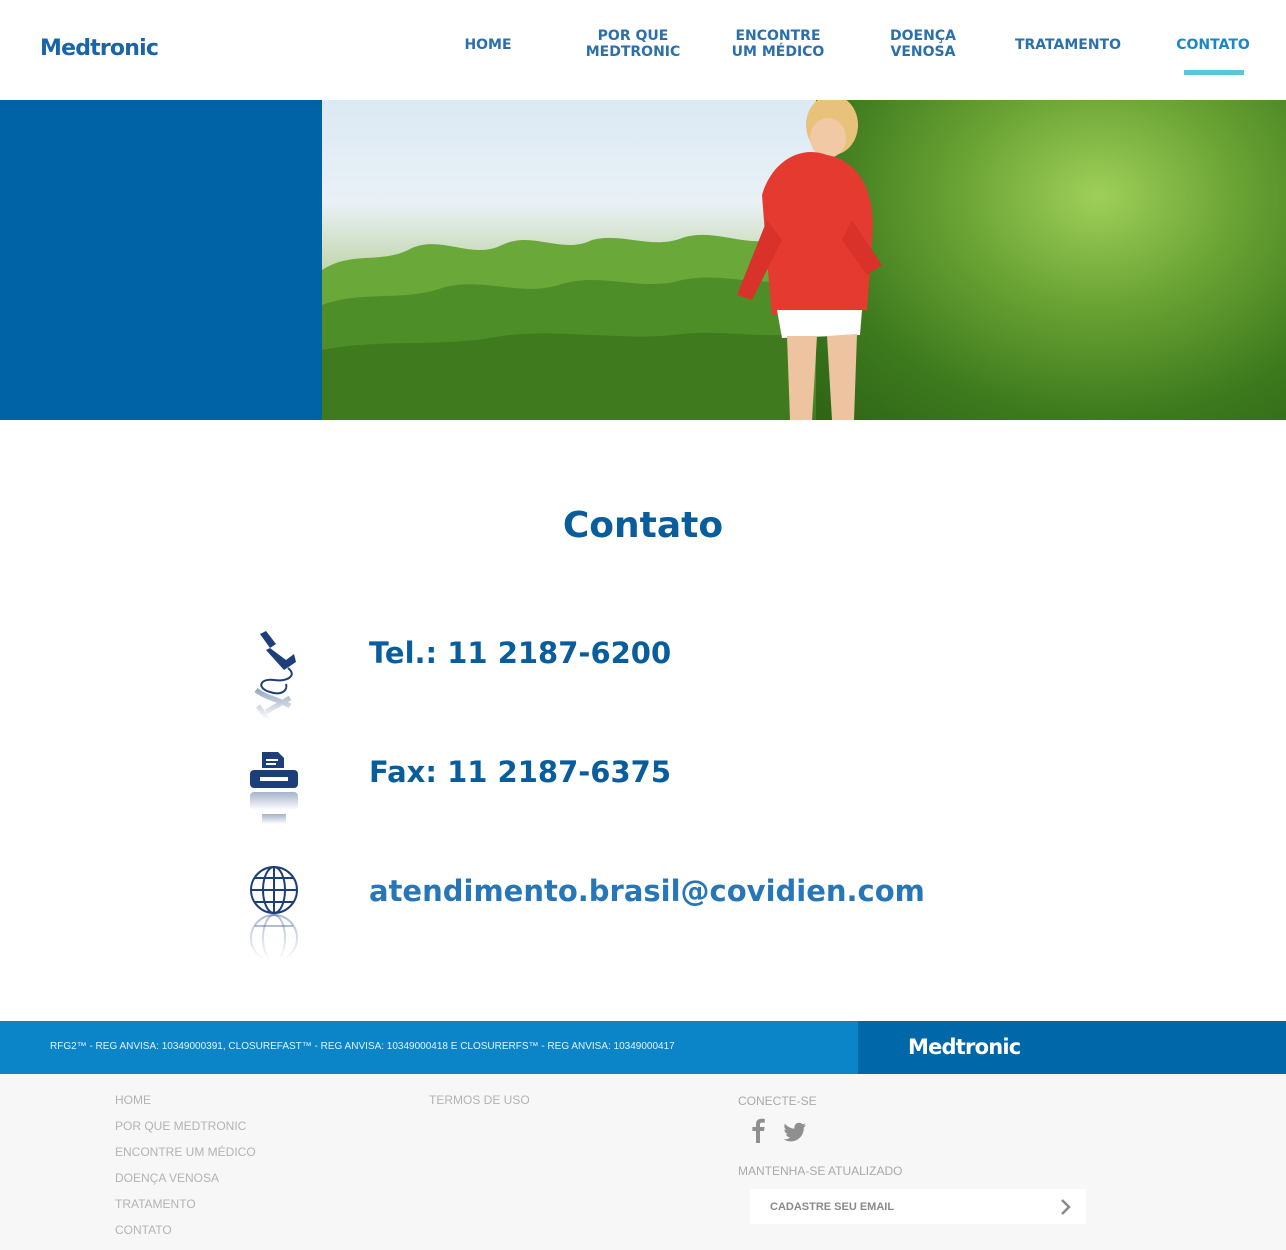  What do you see at coordinates (185, 1178) in the screenshot?
I see `footer-link-doenca-venosa: DOENÇA VENOSA` at bounding box center [185, 1178].